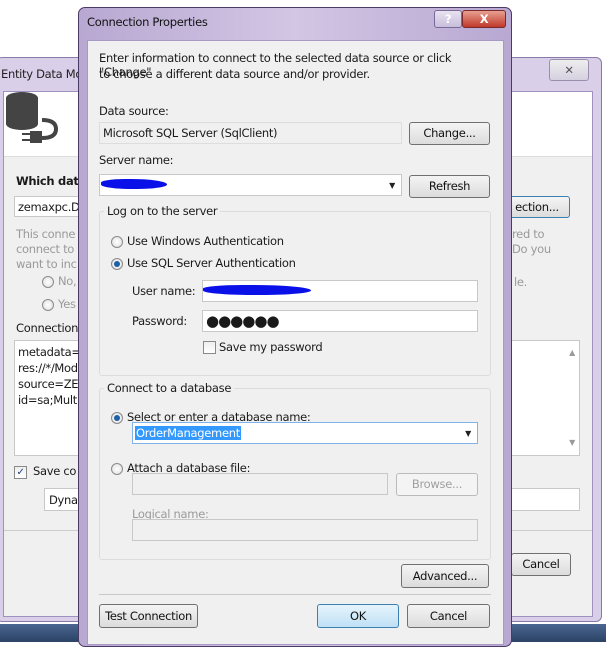  What do you see at coordinates (46, 234) in the screenshot?
I see `info-text: This conne` at bounding box center [46, 234].